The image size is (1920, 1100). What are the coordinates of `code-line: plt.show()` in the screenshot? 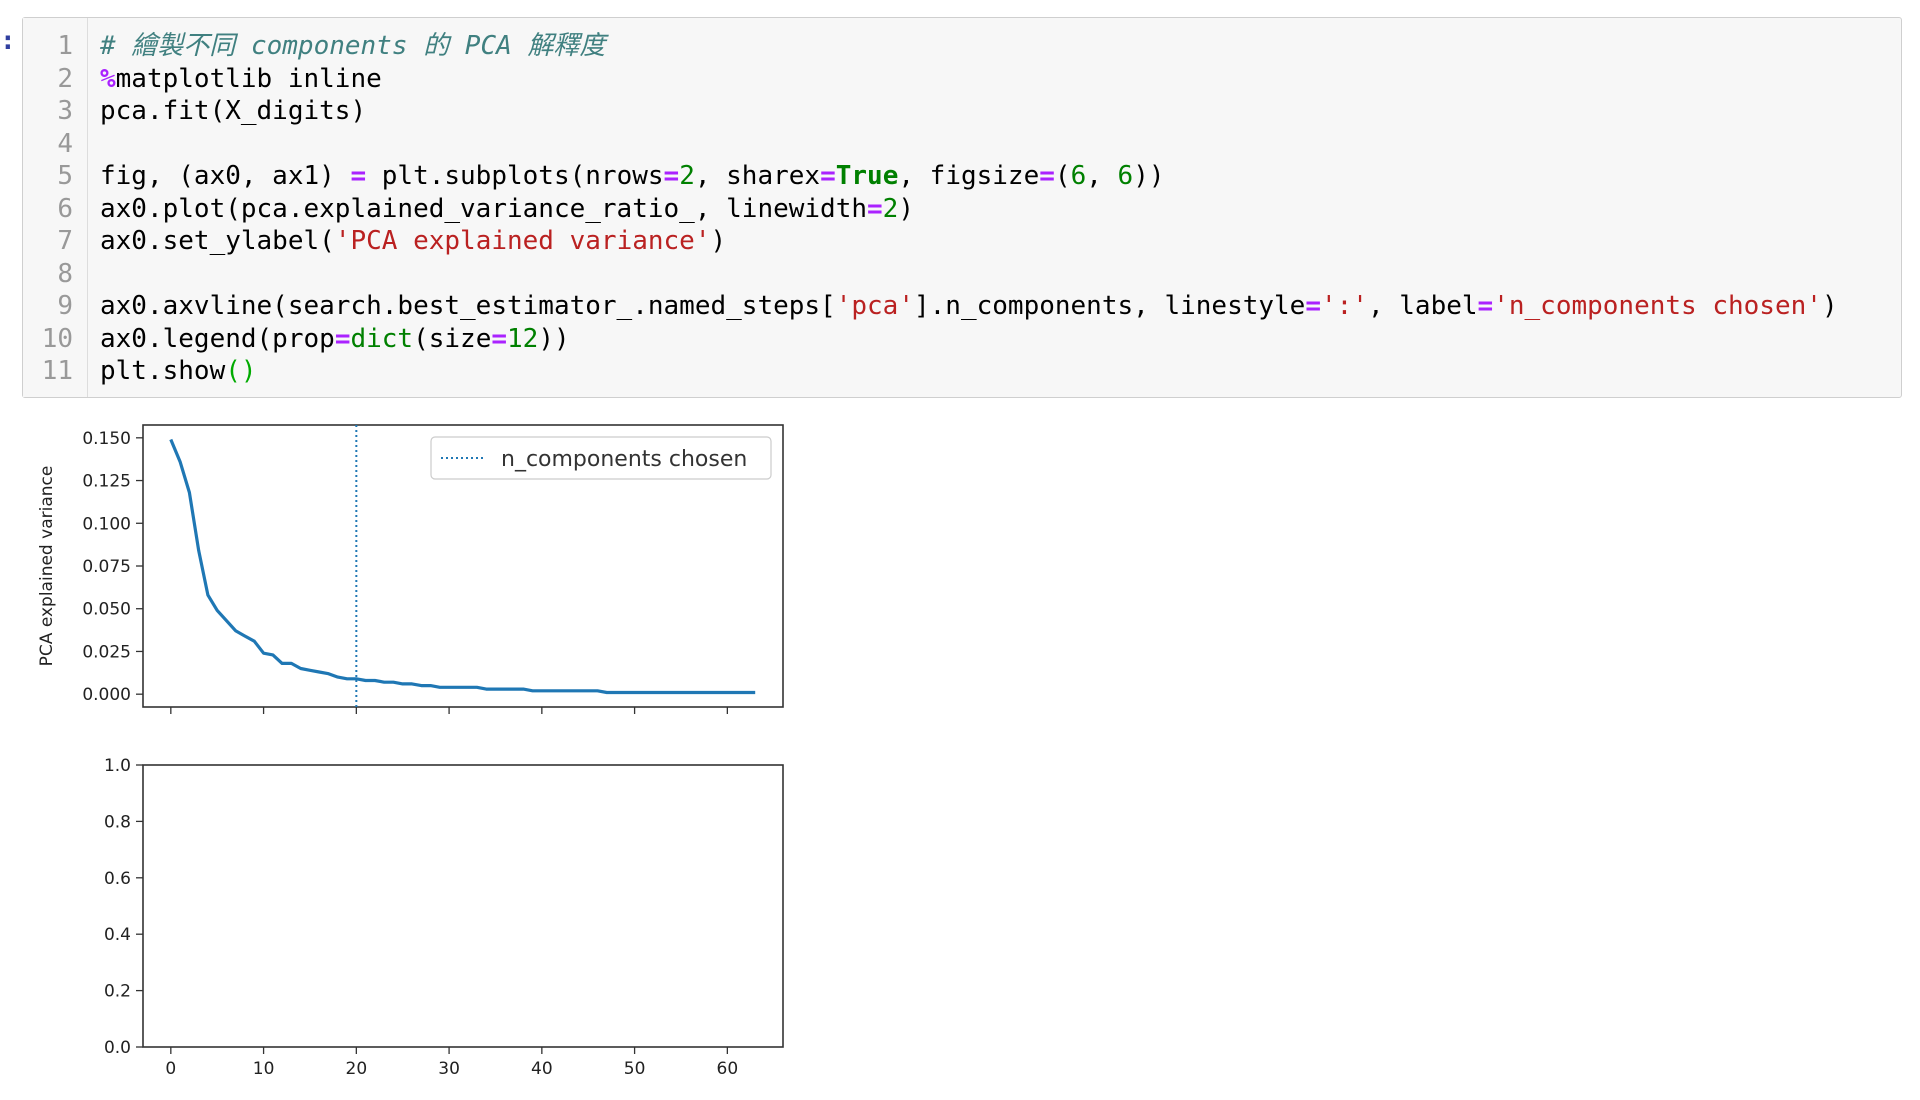 It's located at (178, 371).